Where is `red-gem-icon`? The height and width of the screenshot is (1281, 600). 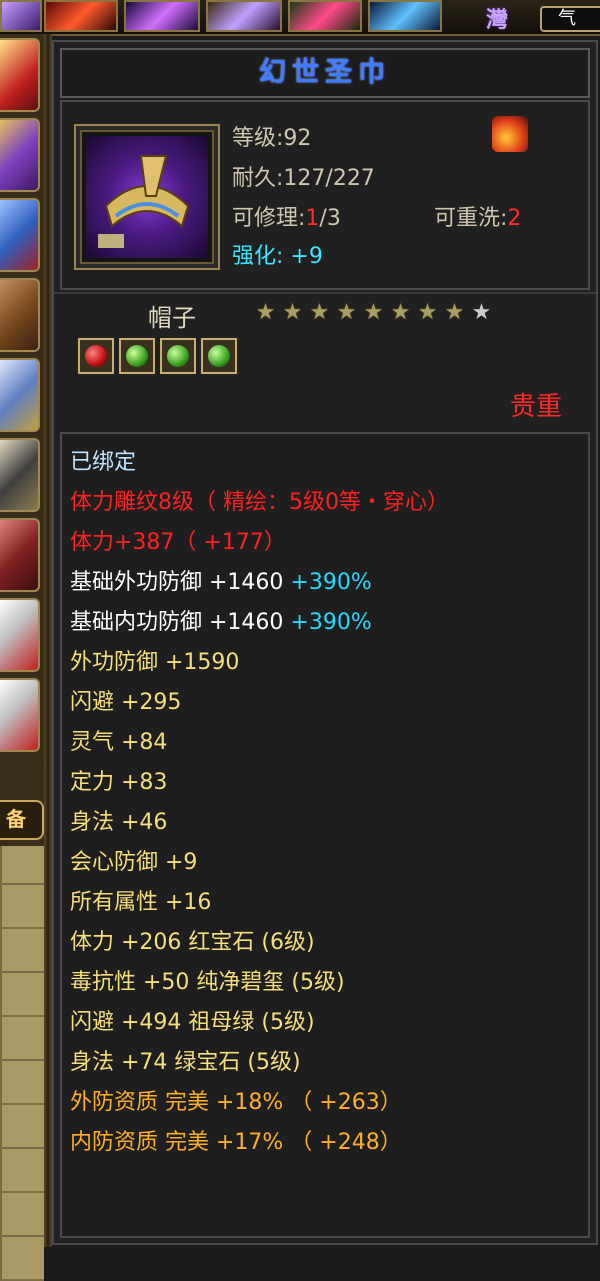 red-gem-icon is located at coordinates (96, 356).